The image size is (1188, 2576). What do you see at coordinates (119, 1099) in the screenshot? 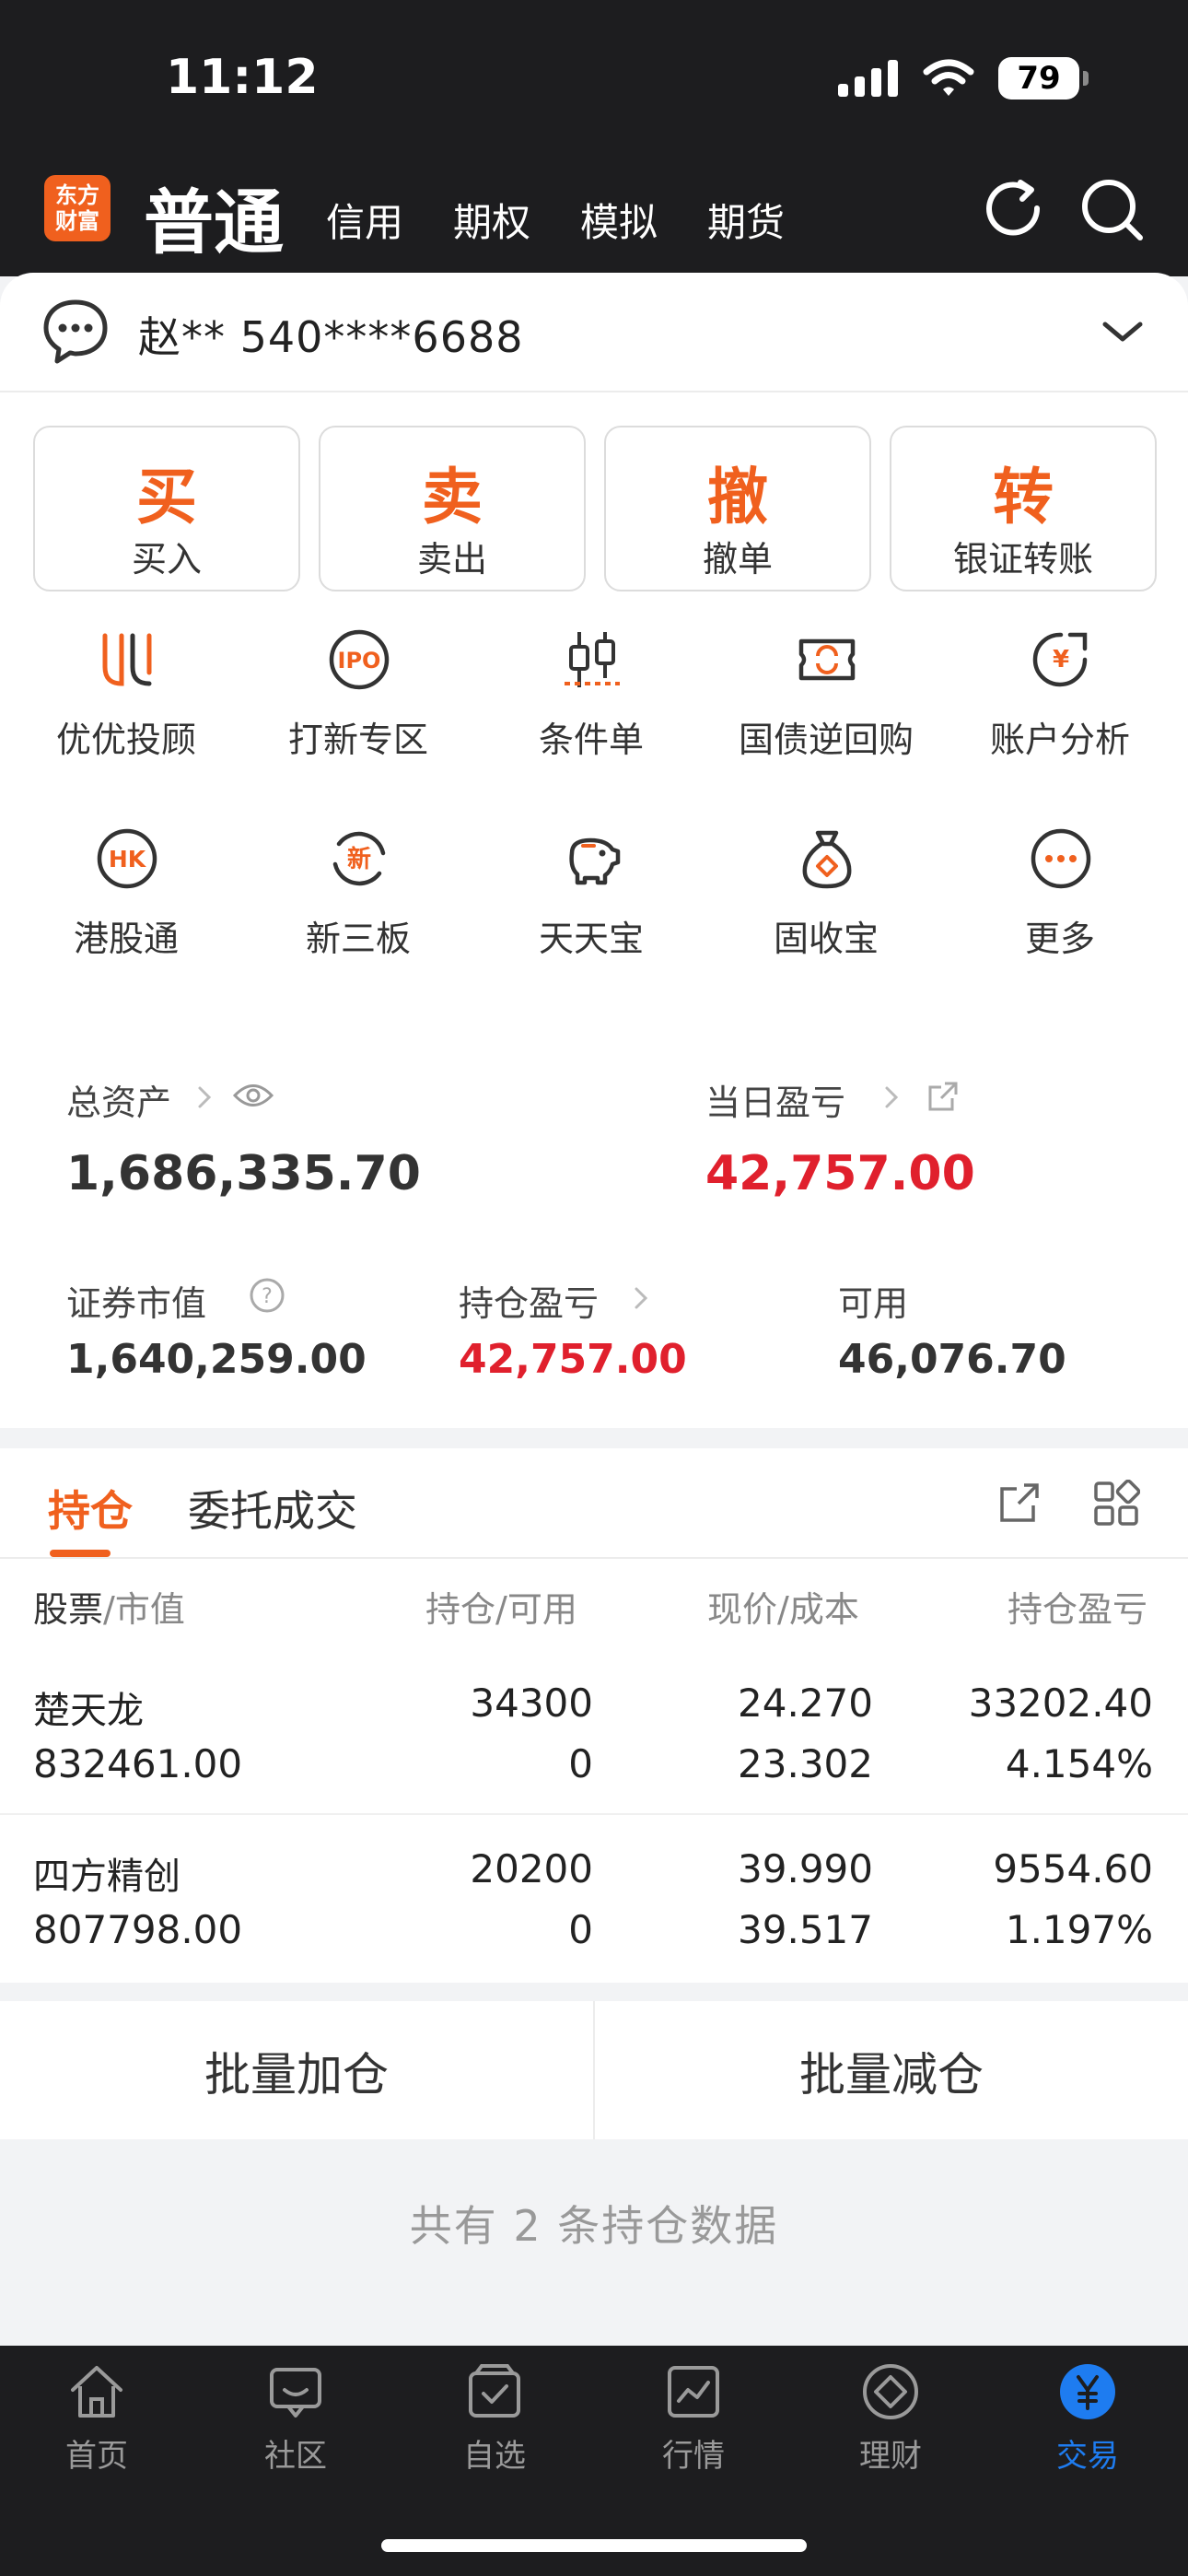
I see `total-assets-label: 总资产` at bounding box center [119, 1099].